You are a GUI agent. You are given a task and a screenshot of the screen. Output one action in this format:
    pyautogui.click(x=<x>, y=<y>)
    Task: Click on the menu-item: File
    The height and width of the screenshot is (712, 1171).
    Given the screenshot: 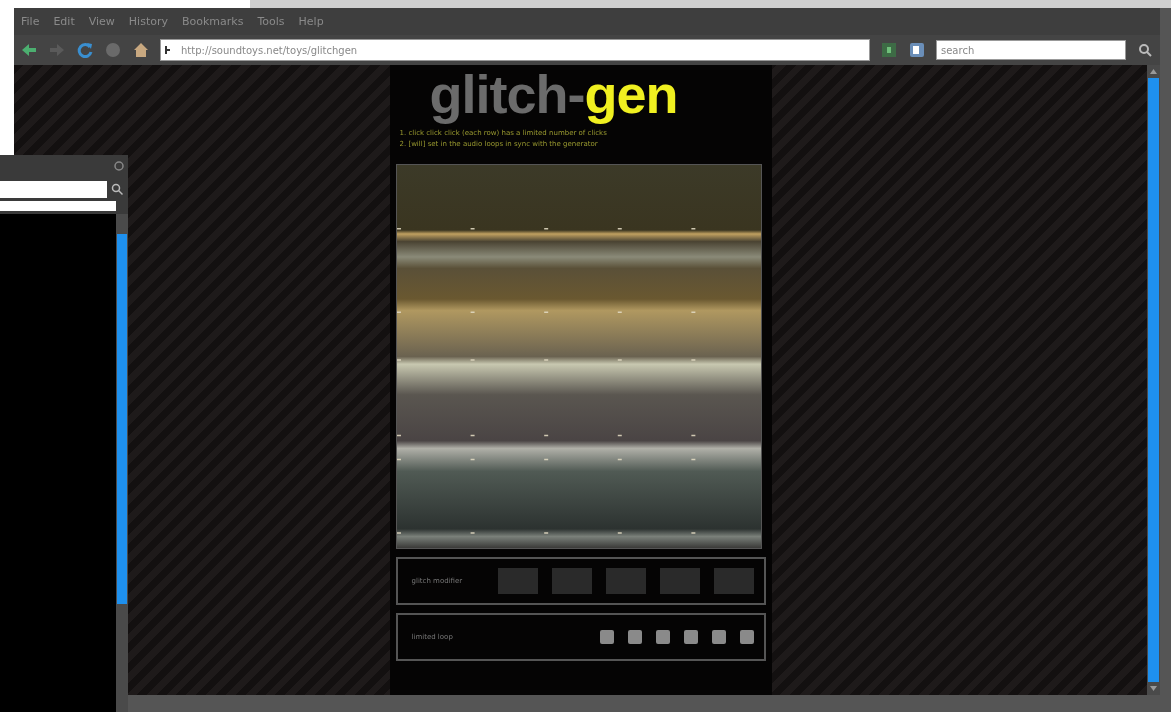 What is the action you would take?
    pyautogui.click(x=30, y=21)
    